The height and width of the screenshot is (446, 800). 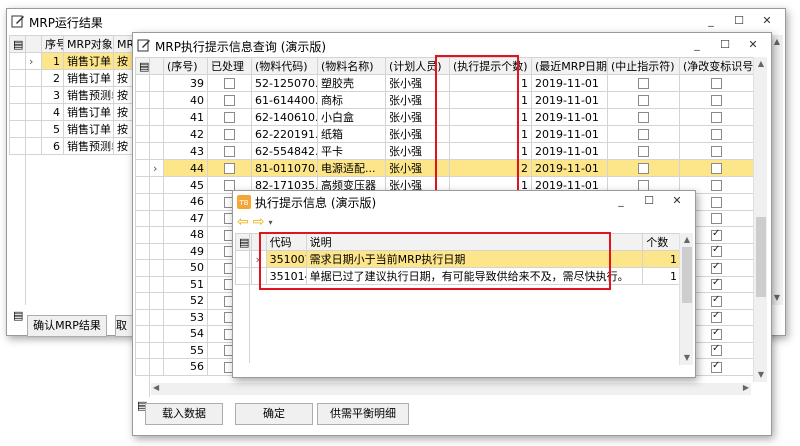 I want to click on col-header: 序号, so click(x=52, y=44).